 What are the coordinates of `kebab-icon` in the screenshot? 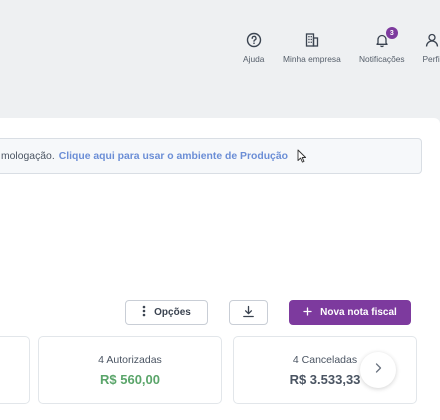 It's located at (144, 312).